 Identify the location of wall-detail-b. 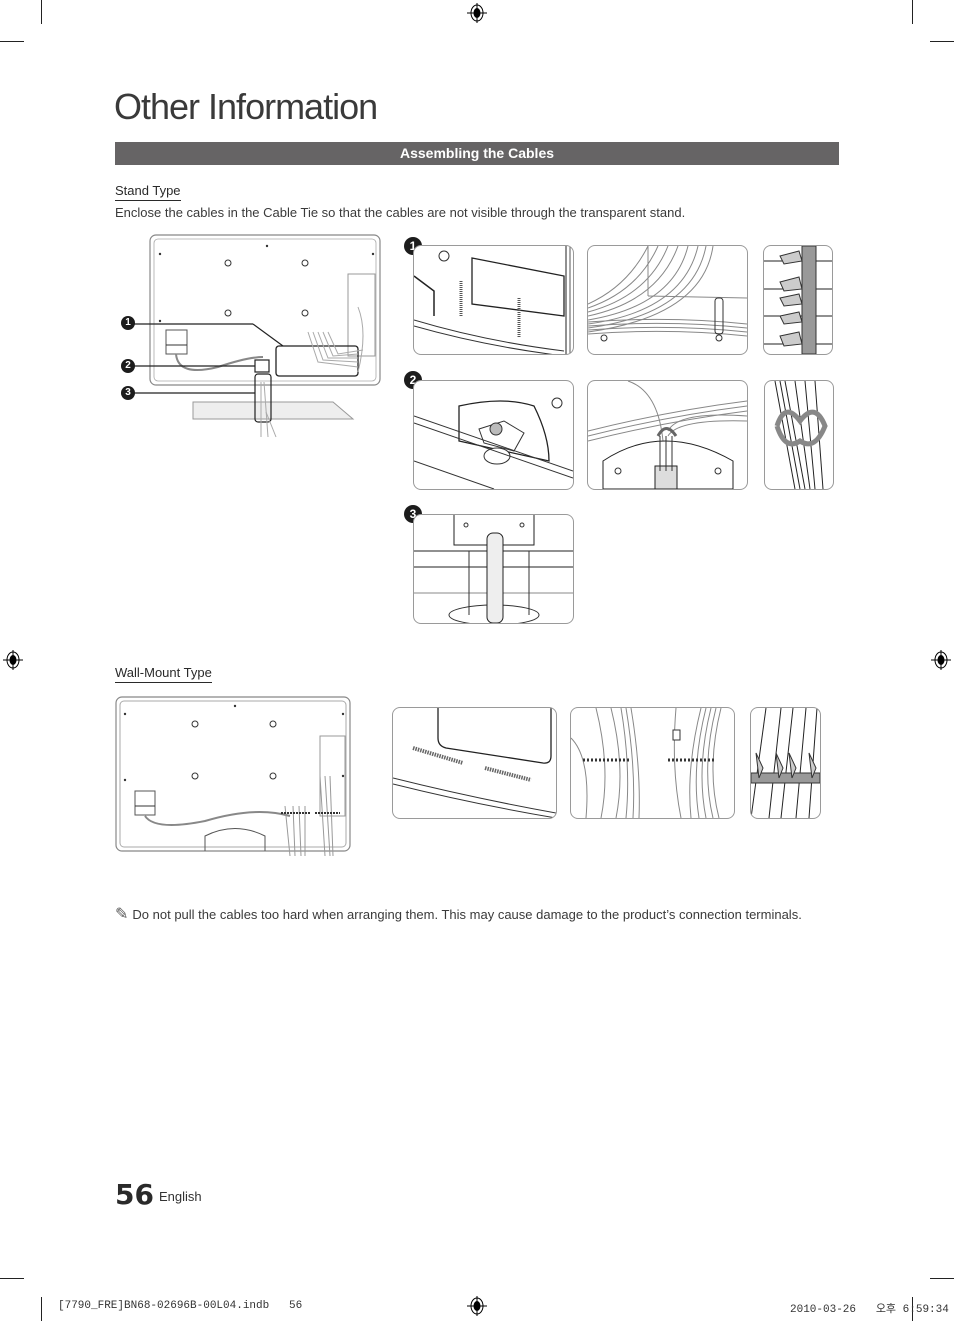
(652, 763).